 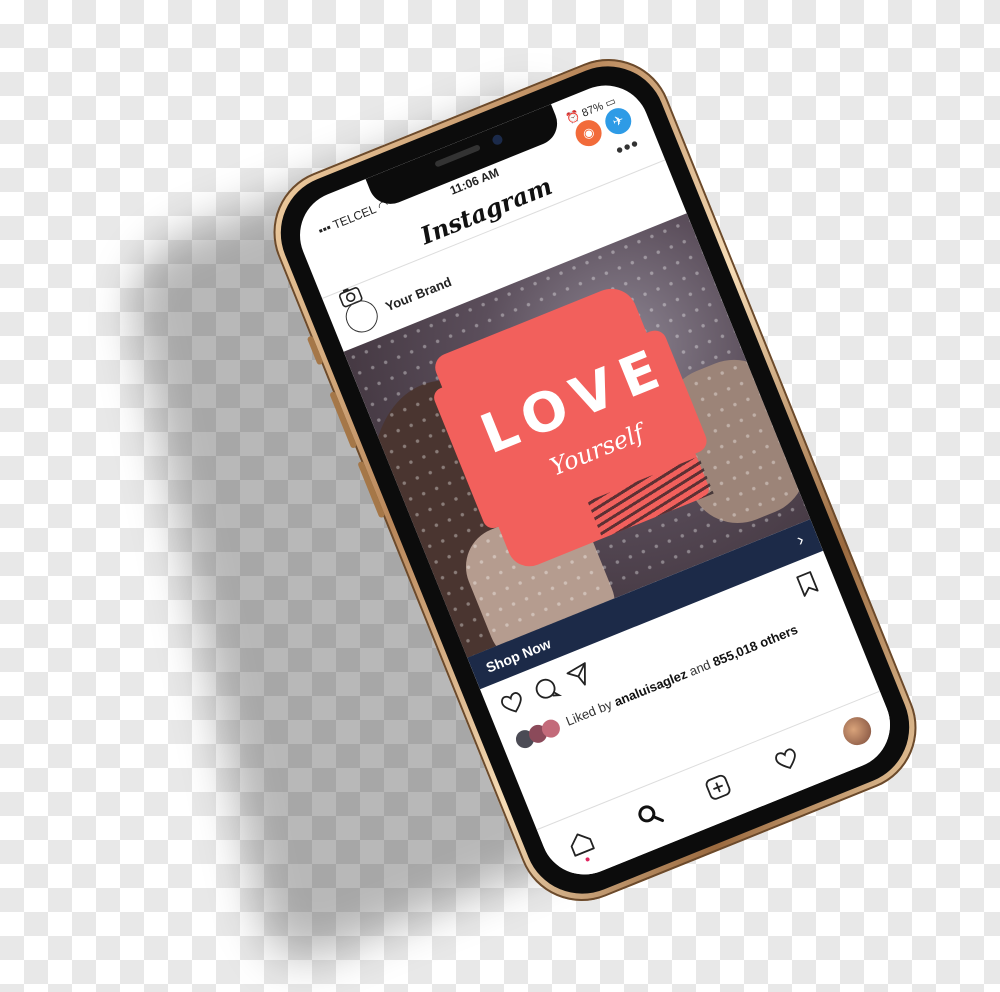 What do you see at coordinates (649, 815) in the screenshot?
I see `search-icon` at bounding box center [649, 815].